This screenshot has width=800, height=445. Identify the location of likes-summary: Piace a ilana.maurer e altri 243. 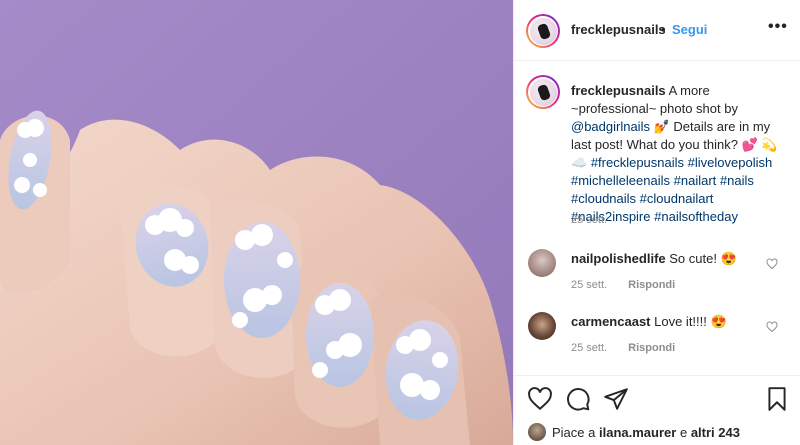
(634, 432).